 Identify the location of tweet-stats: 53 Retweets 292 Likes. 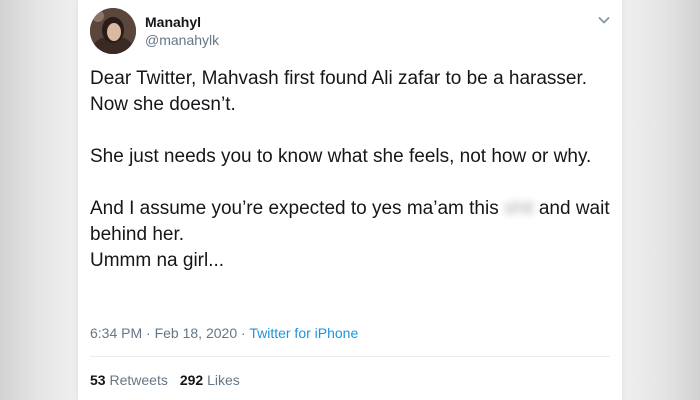
(165, 380).